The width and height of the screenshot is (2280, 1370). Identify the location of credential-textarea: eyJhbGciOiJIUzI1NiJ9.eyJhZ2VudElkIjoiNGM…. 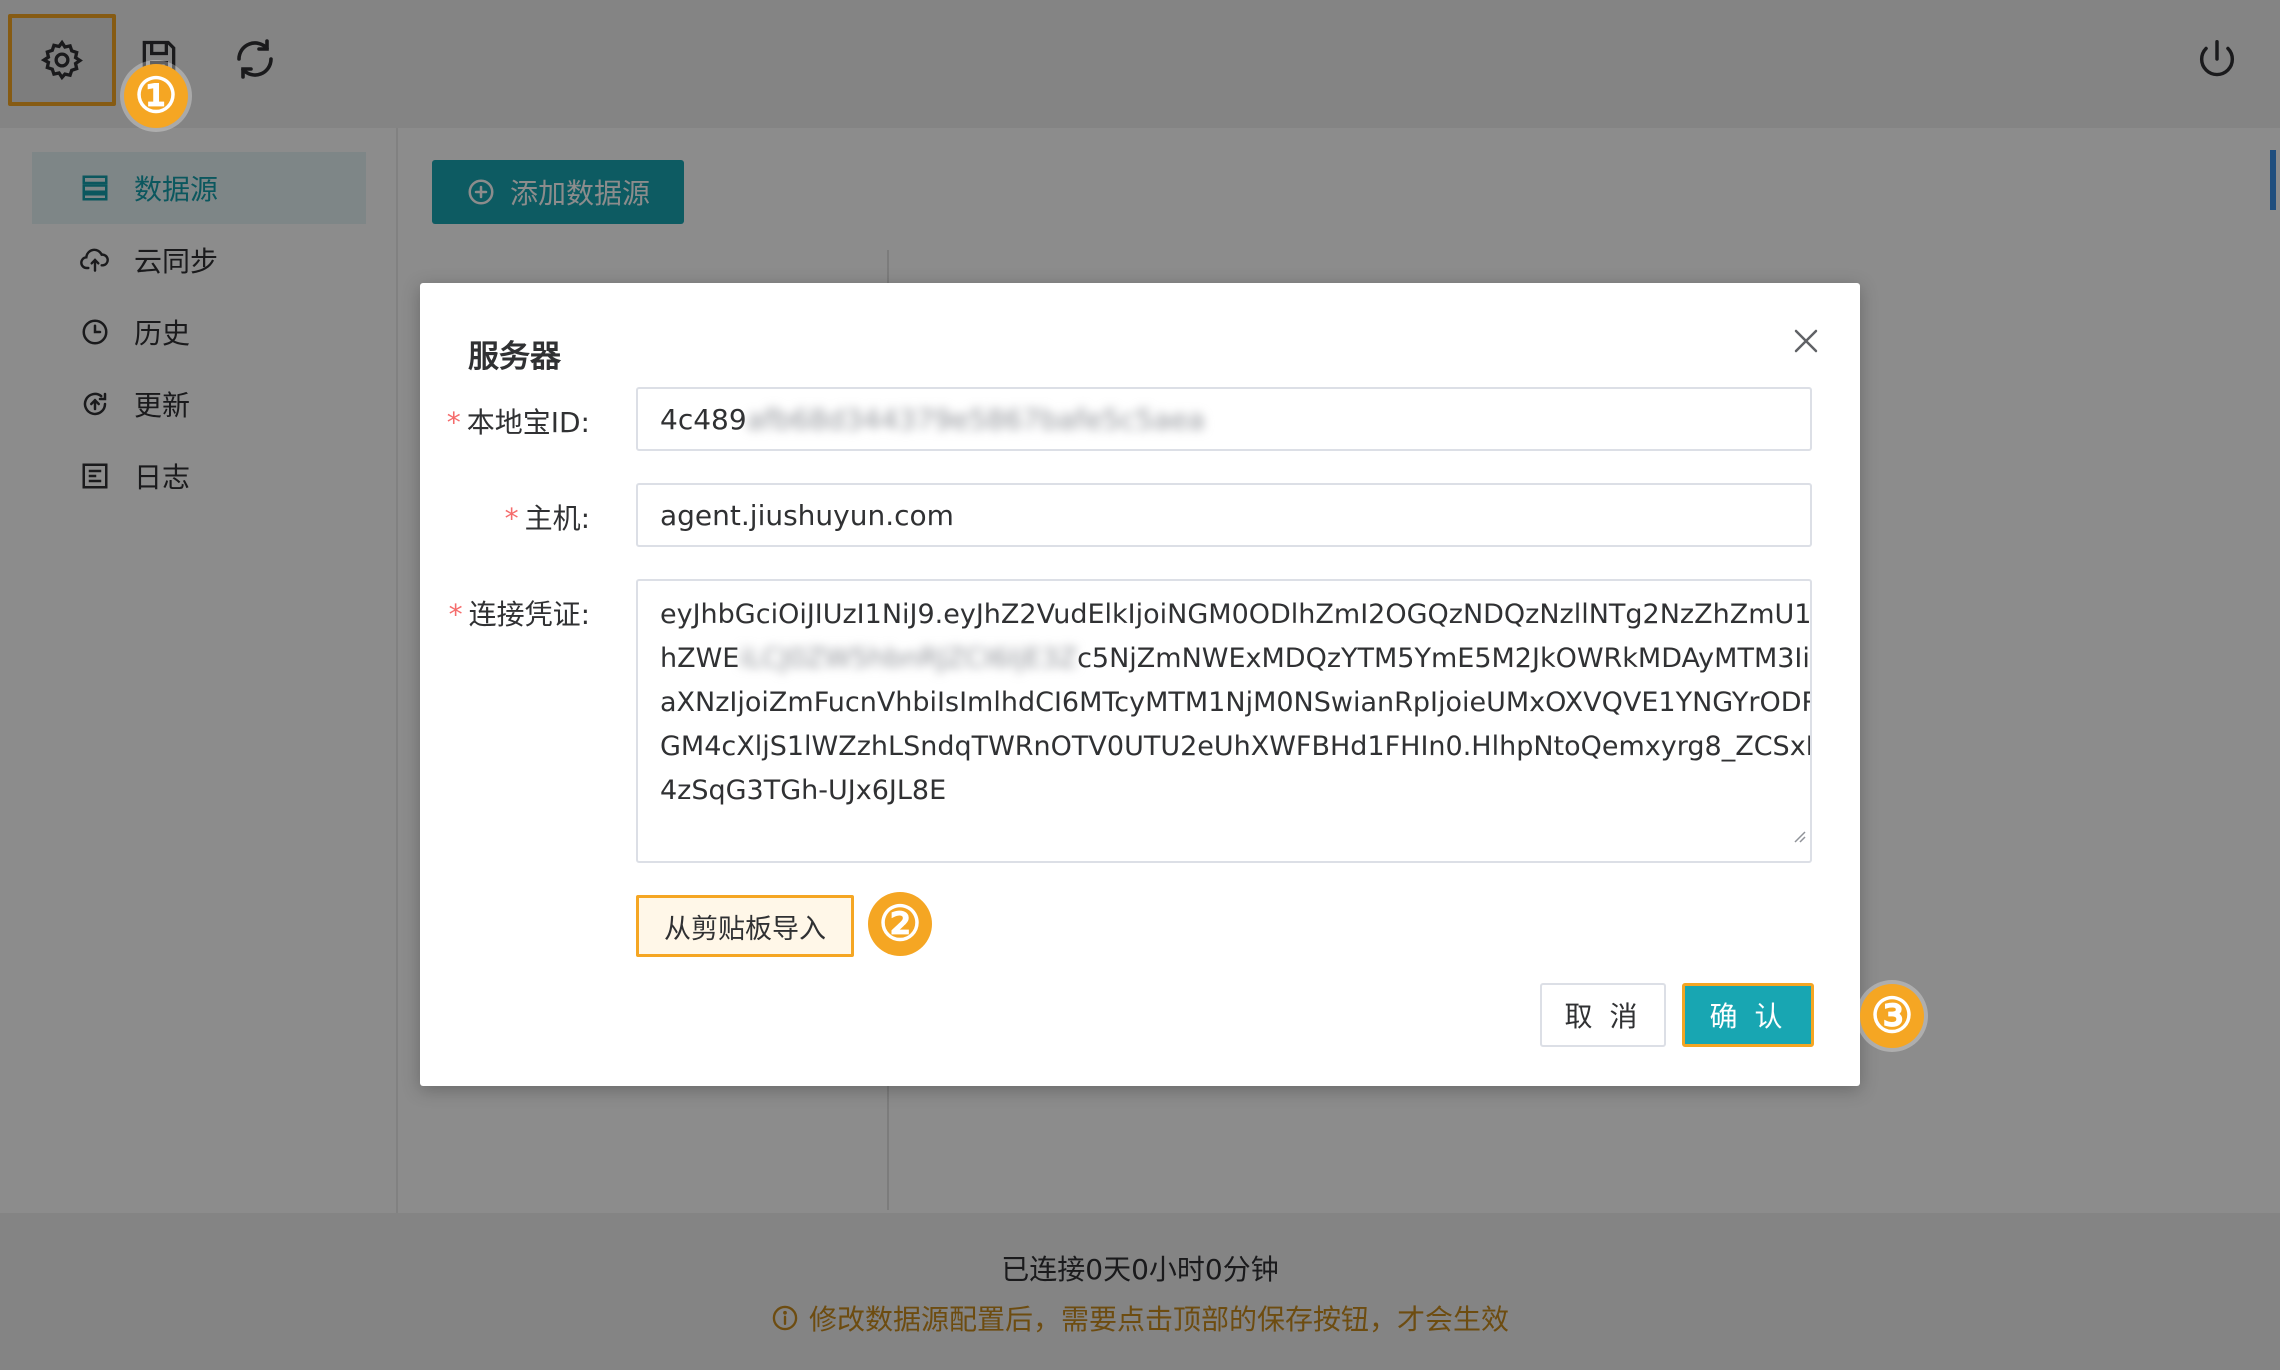
(1224, 721).